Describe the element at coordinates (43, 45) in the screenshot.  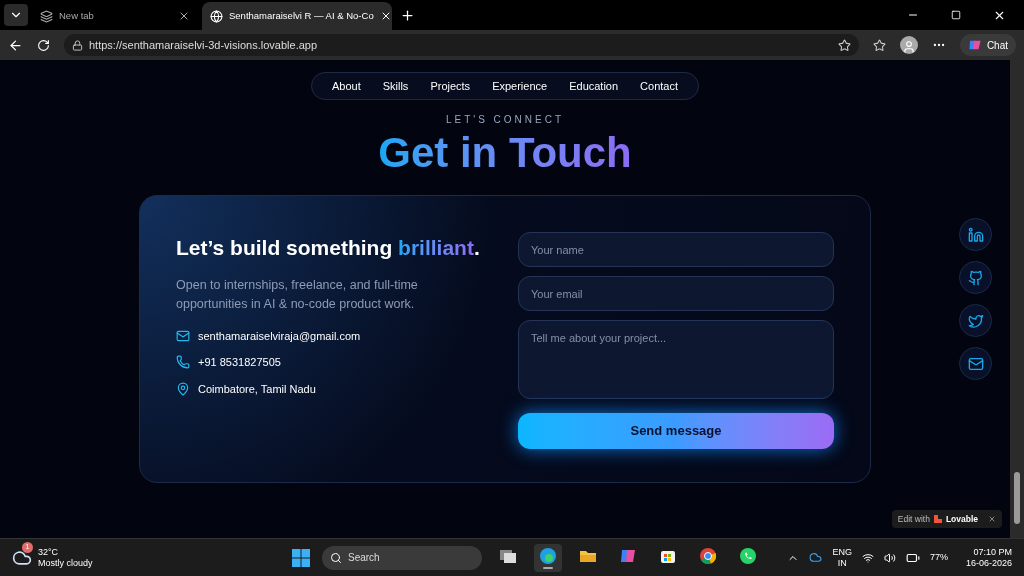
I see `reload-icon` at that location.